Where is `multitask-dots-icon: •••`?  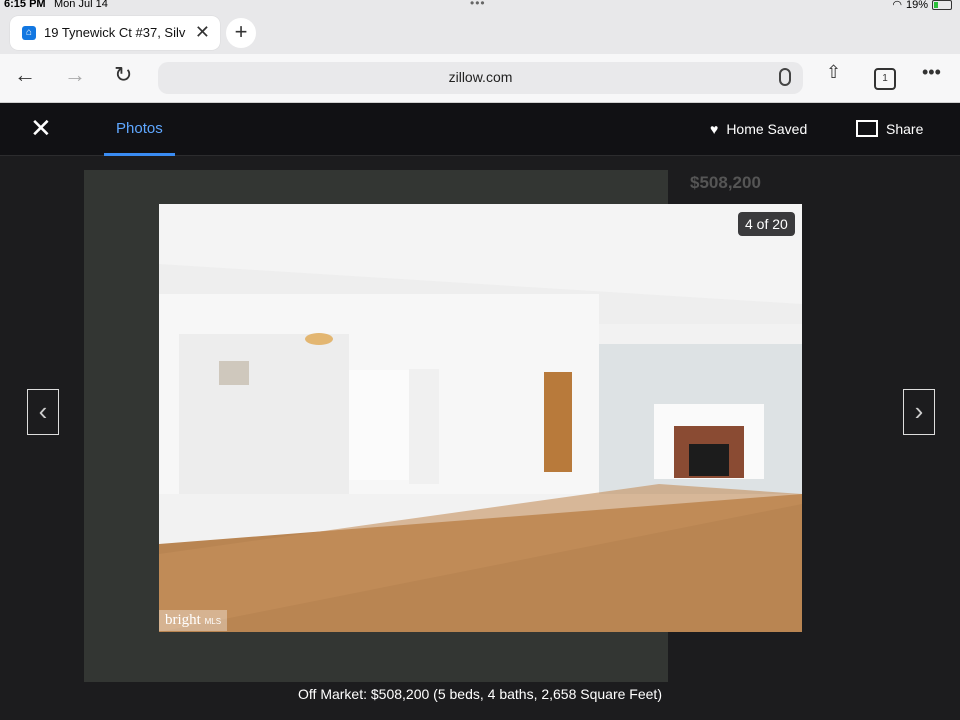
multitask-dots-icon: ••• is located at coordinates (478, 5).